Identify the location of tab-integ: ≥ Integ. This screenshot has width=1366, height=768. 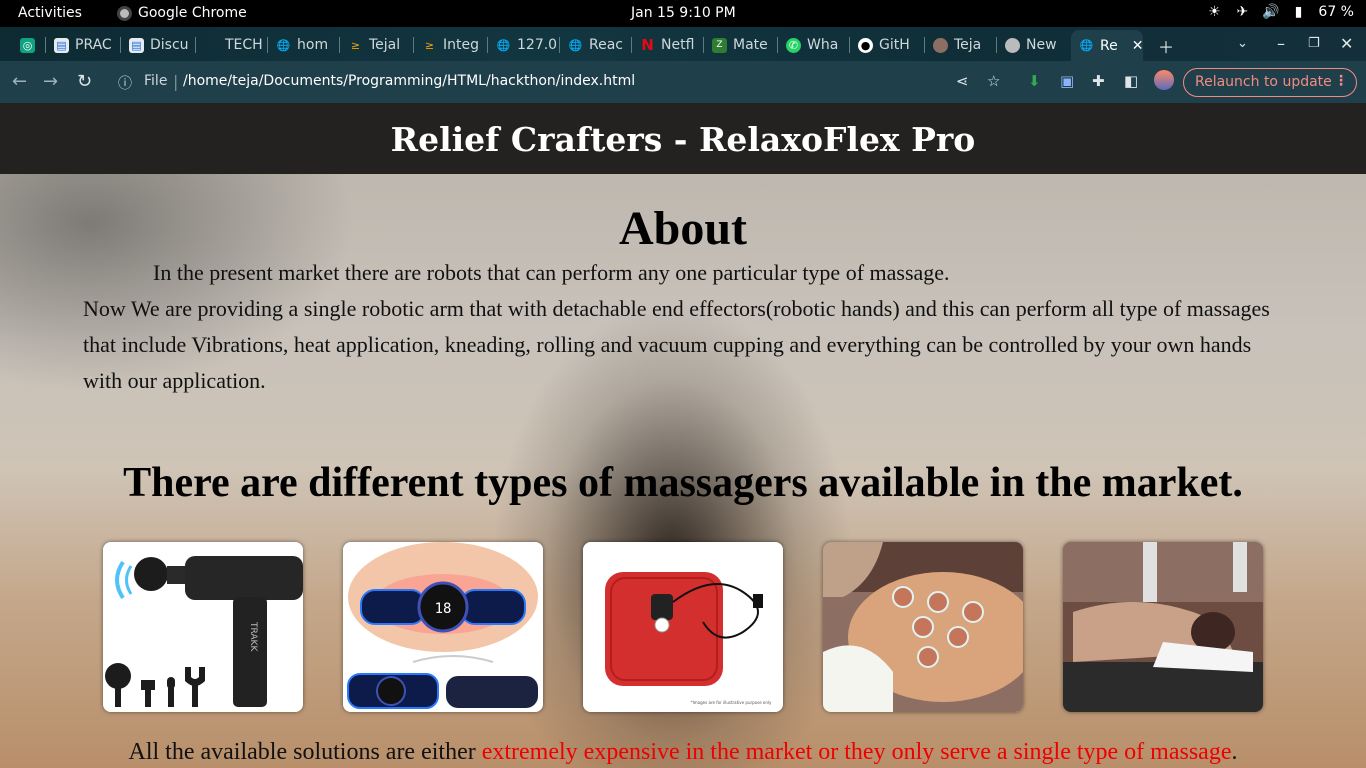
(451, 45).